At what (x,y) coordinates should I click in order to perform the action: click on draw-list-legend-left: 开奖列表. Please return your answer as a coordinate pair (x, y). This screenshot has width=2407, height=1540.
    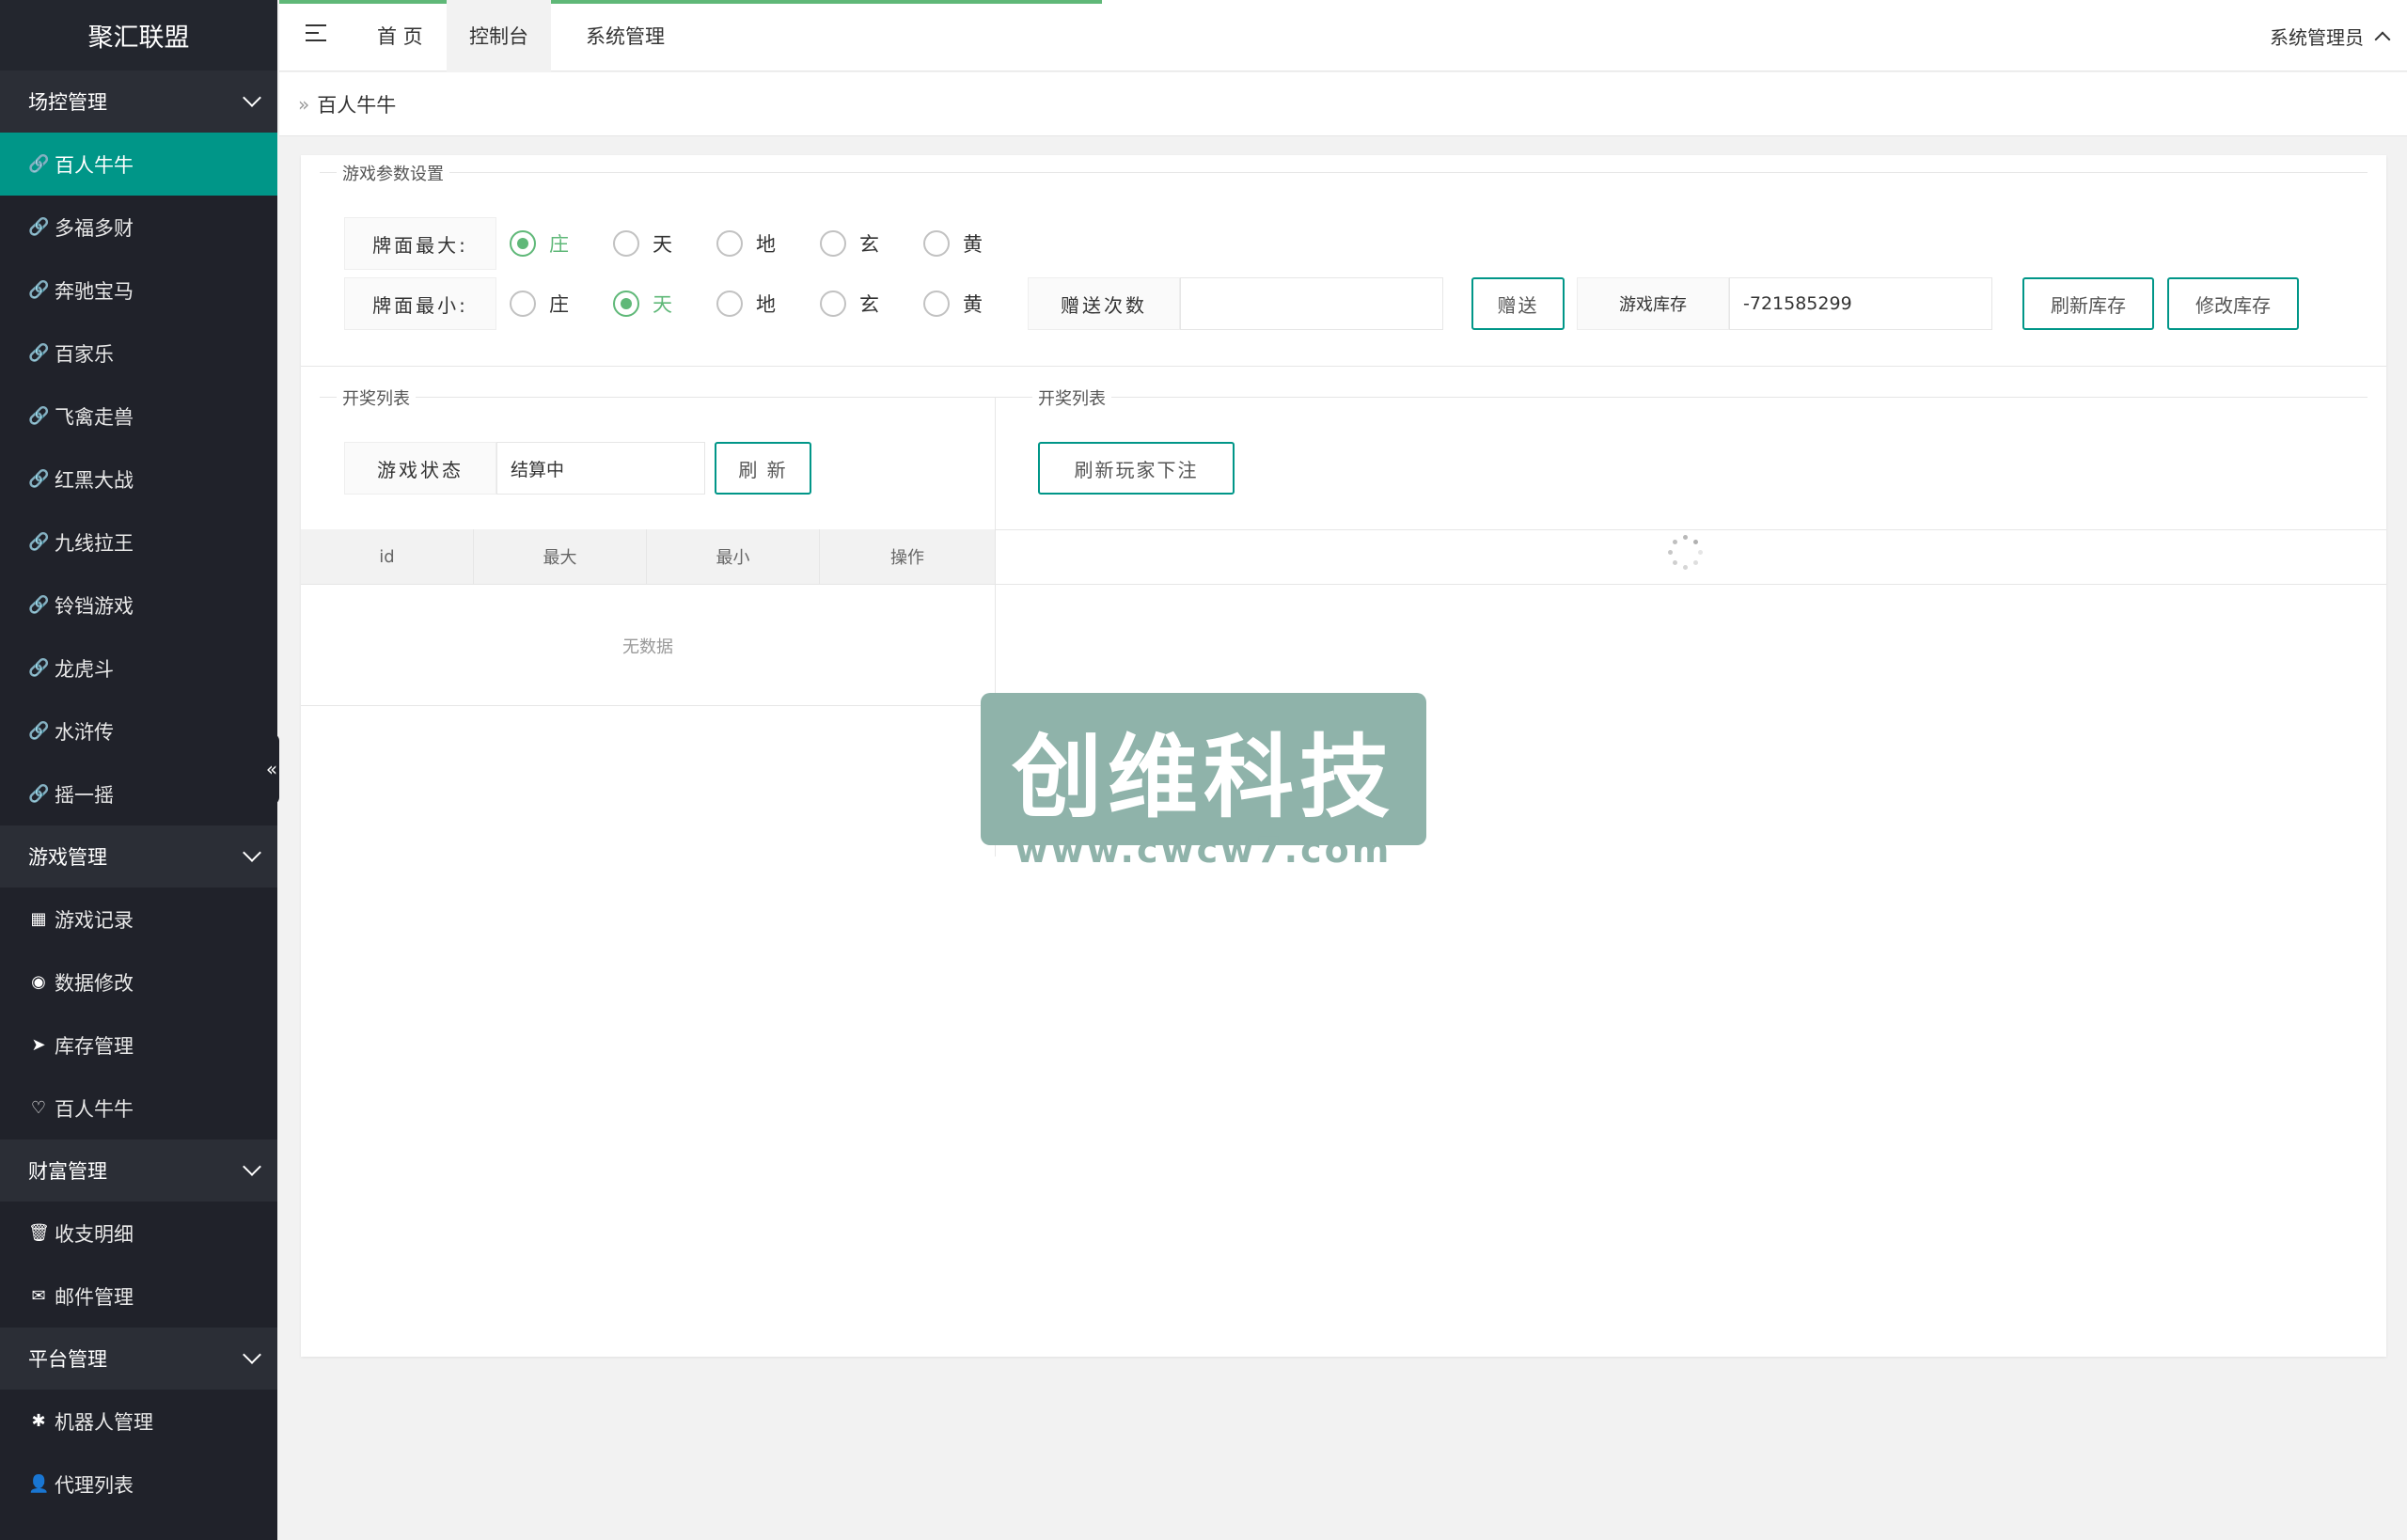
    Looking at the image, I should click on (376, 397).